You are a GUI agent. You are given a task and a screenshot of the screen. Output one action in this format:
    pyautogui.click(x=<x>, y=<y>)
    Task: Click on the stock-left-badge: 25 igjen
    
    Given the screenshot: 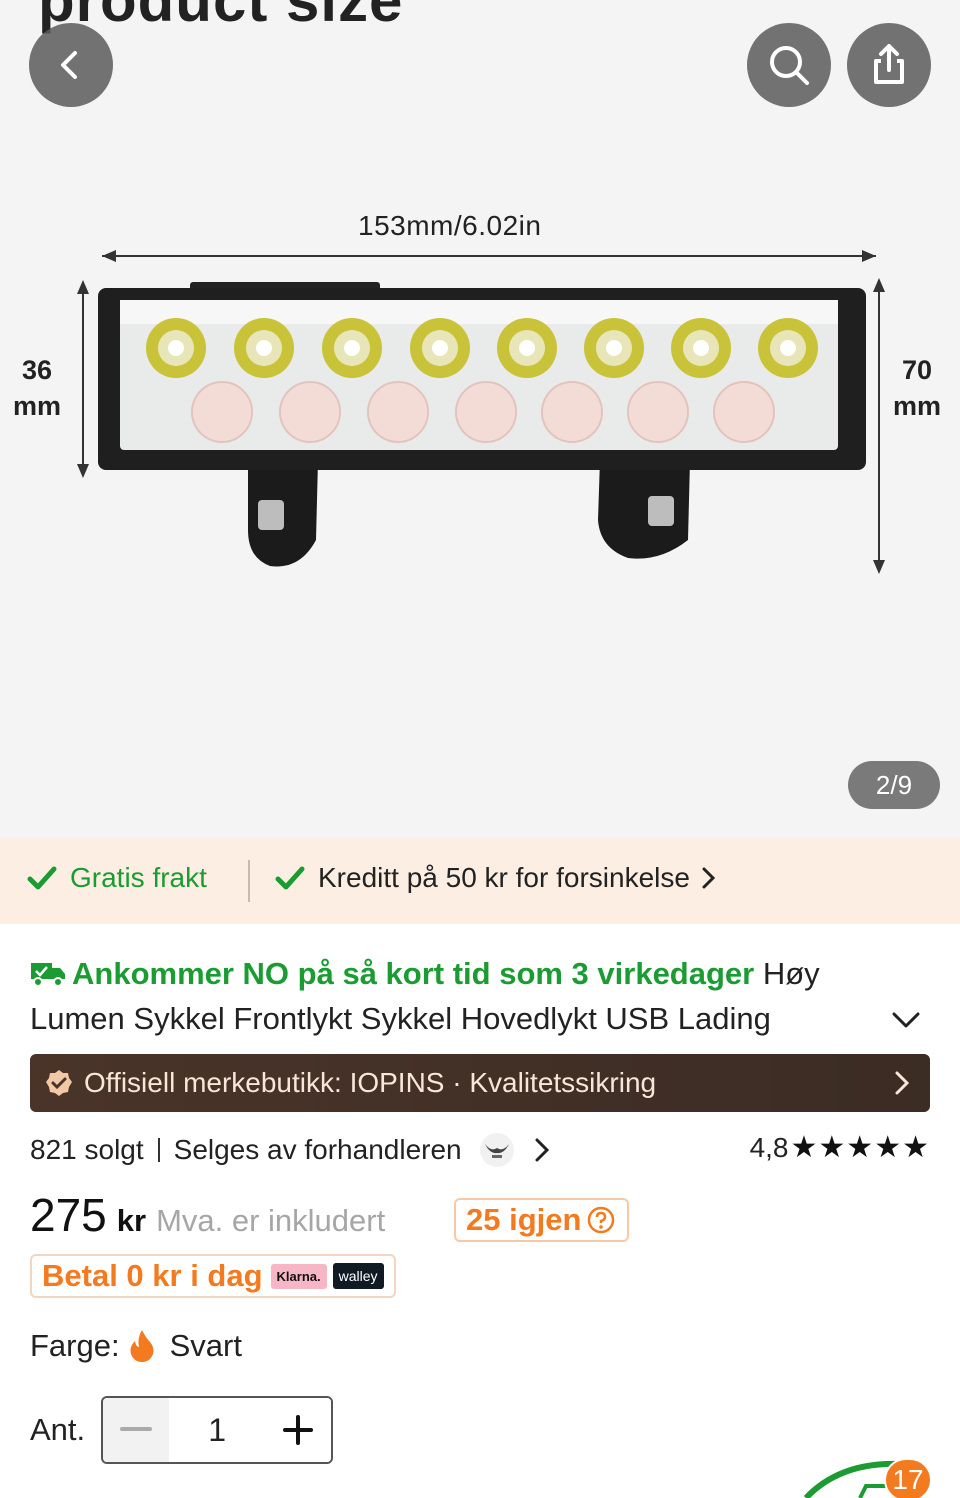 What is the action you would take?
    pyautogui.click(x=542, y=1220)
    